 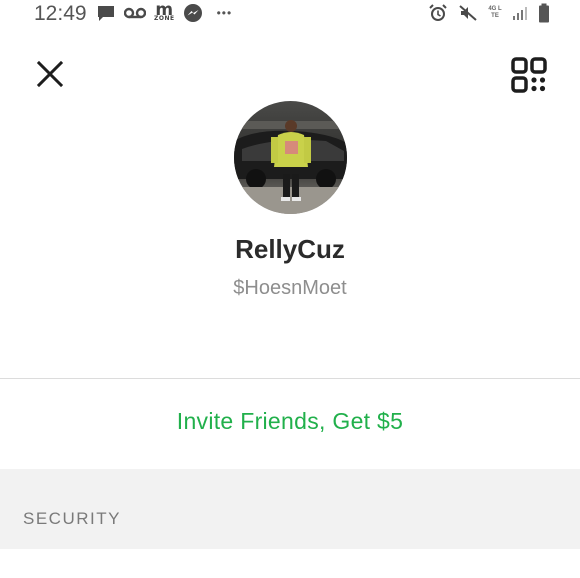 I want to click on message-icon, so click(x=106, y=13).